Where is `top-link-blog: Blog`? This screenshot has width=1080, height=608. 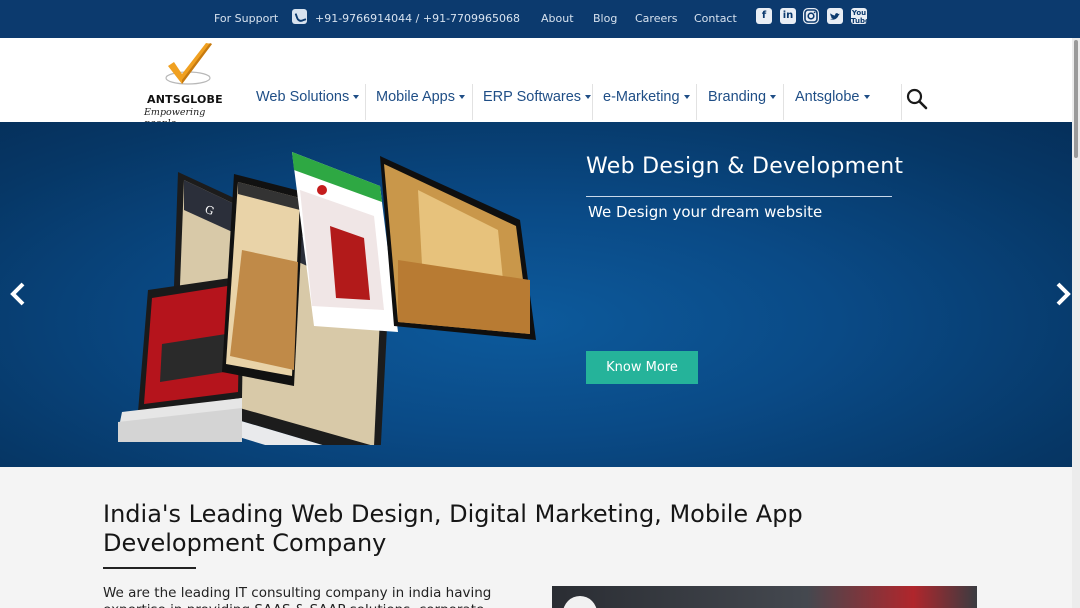 top-link-blog: Blog is located at coordinates (605, 18).